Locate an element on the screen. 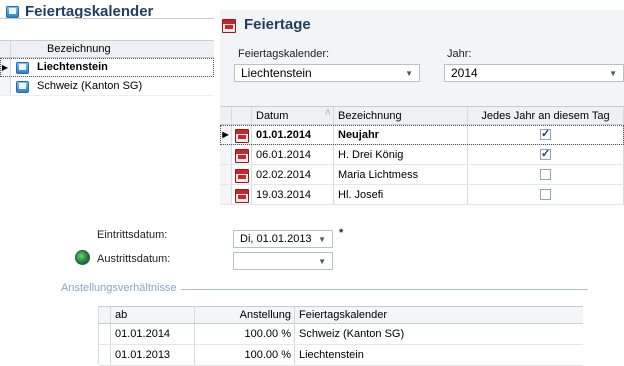  cell-name: Hl. Josefi is located at coordinates (401, 194).